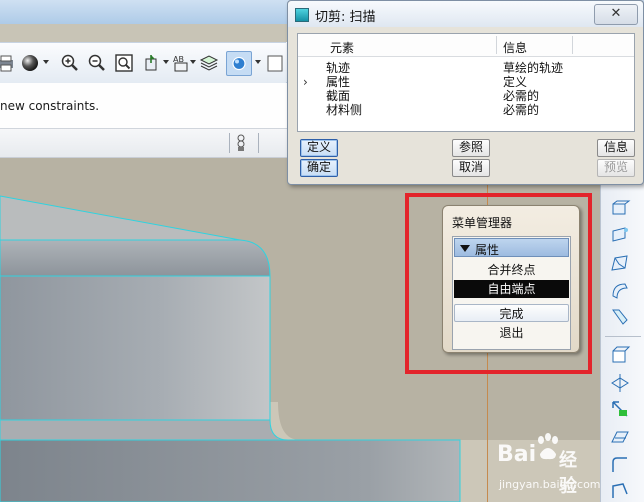  What do you see at coordinates (620, 317) in the screenshot?
I see `round-icon` at bounding box center [620, 317].